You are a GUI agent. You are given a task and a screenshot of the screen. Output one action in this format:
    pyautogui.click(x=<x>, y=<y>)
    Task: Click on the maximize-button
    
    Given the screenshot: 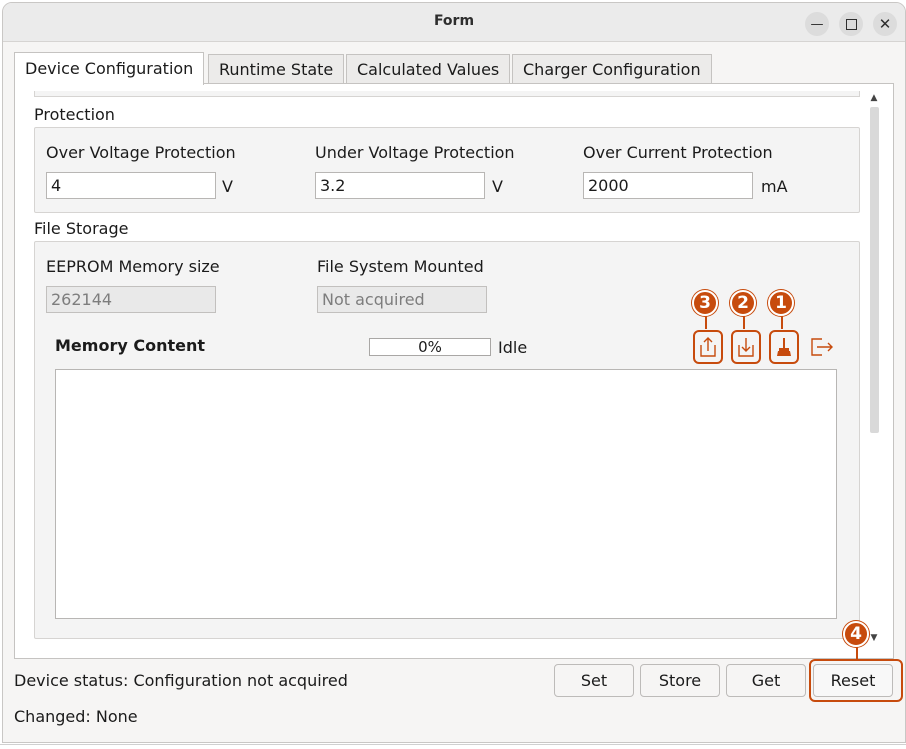 What is the action you would take?
    pyautogui.click(x=851, y=24)
    